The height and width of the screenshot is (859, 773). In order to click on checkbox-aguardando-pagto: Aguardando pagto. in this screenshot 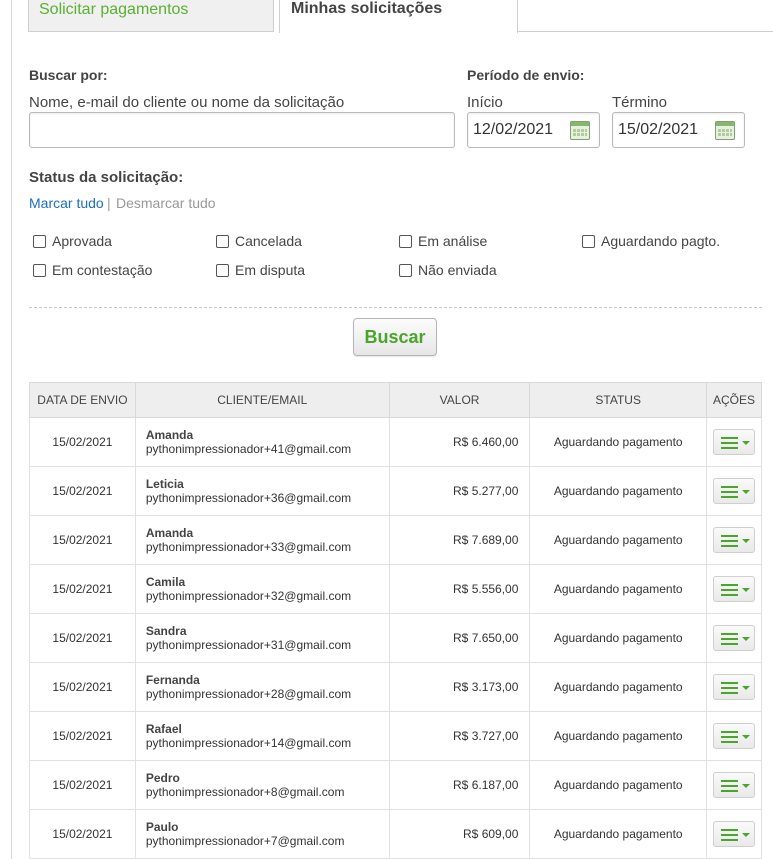, I will do `click(651, 241)`.